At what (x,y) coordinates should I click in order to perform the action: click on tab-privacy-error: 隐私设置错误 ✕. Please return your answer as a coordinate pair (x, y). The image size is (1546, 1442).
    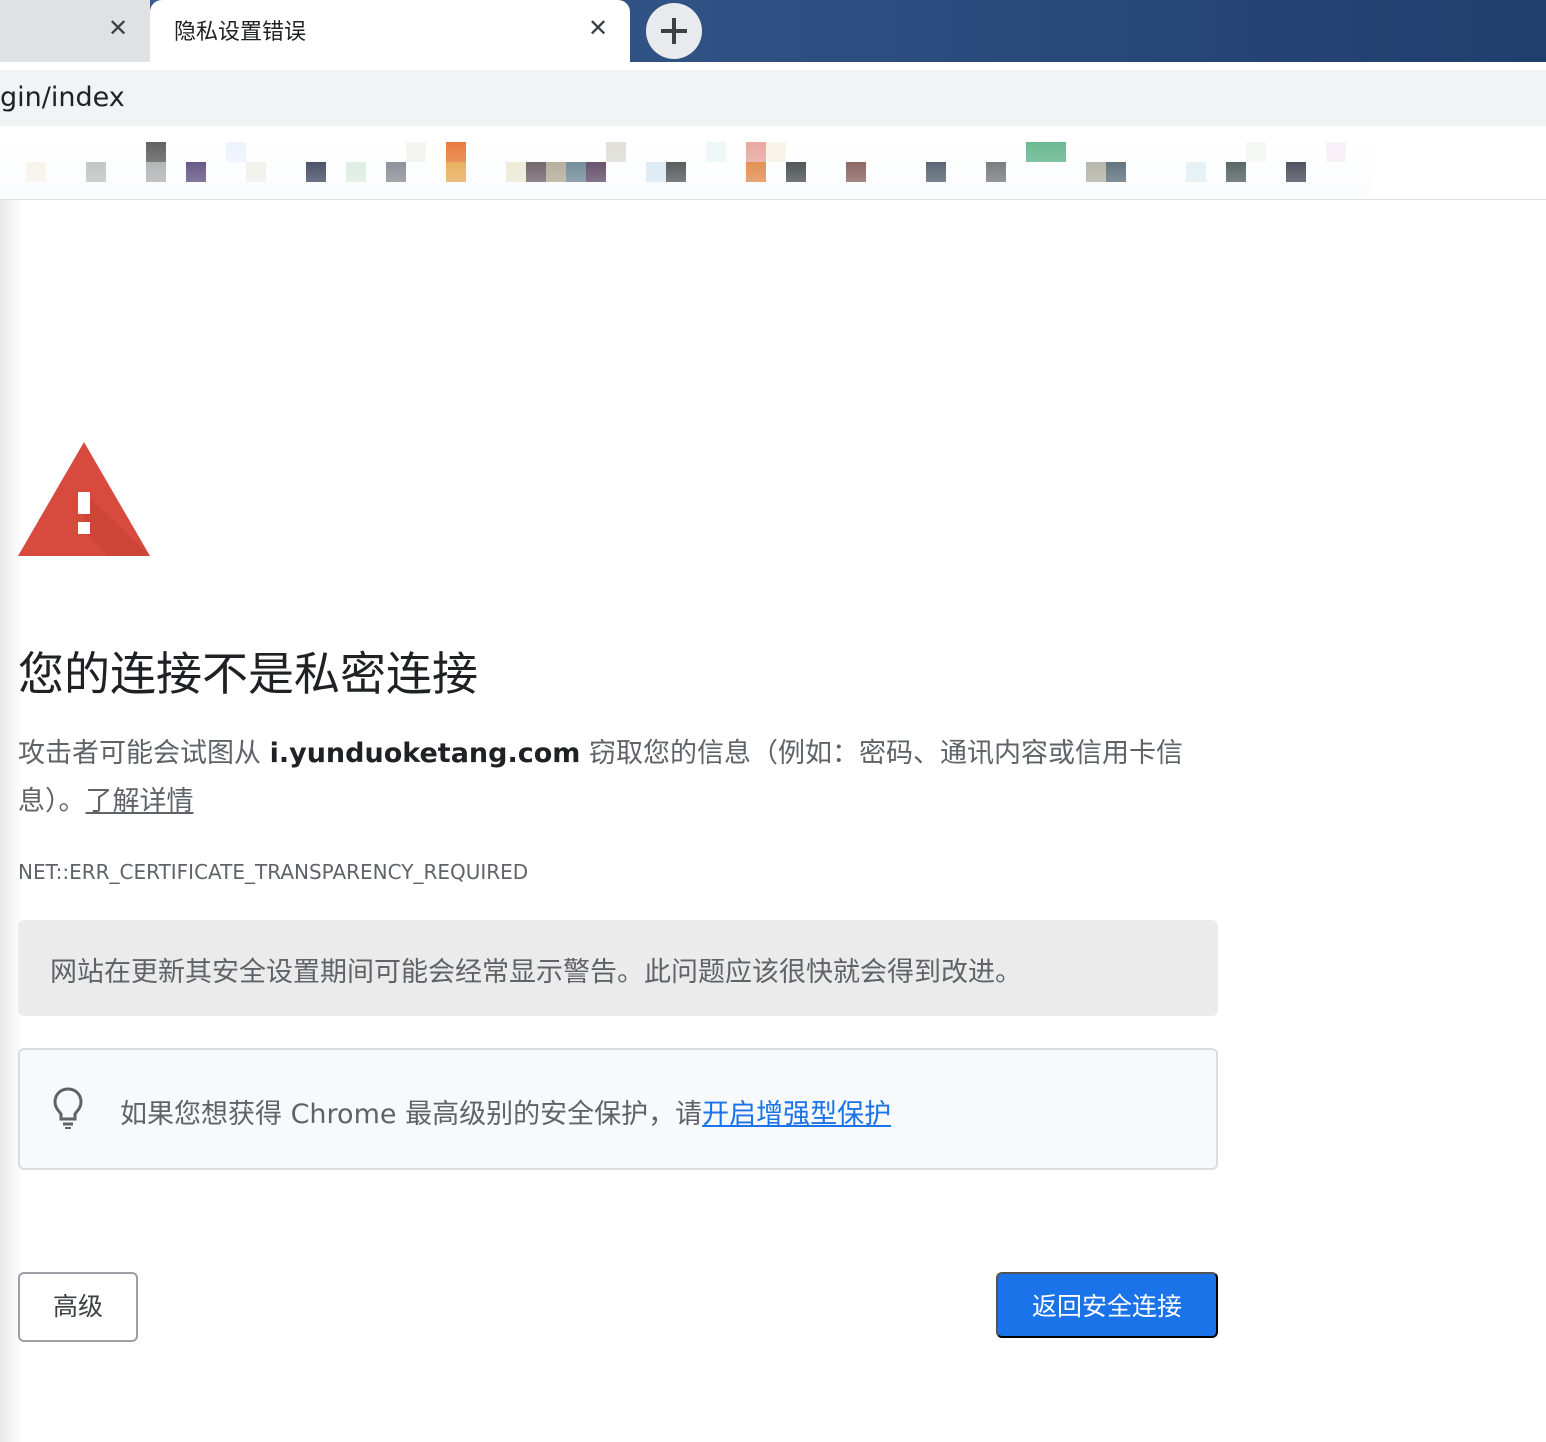
    Looking at the image, I should click on (390, 35).